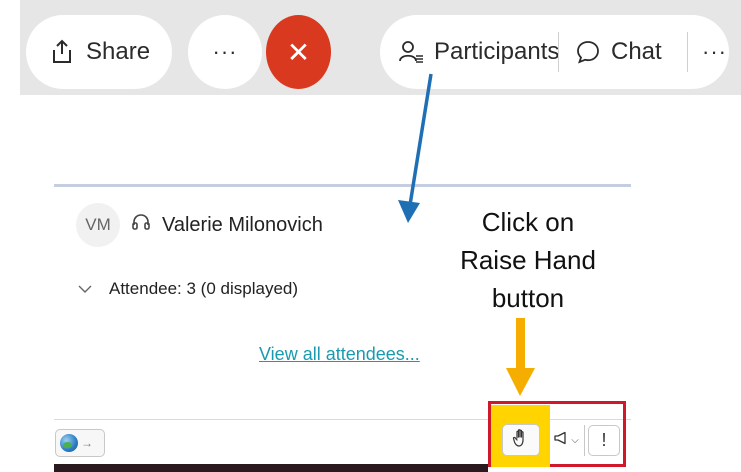 The width and height of the screenshot is (741, 472). What do you see at coordinates (466, 234) in the screenshot?
I see `annotation-arrows` at bounding box center [466, 234].